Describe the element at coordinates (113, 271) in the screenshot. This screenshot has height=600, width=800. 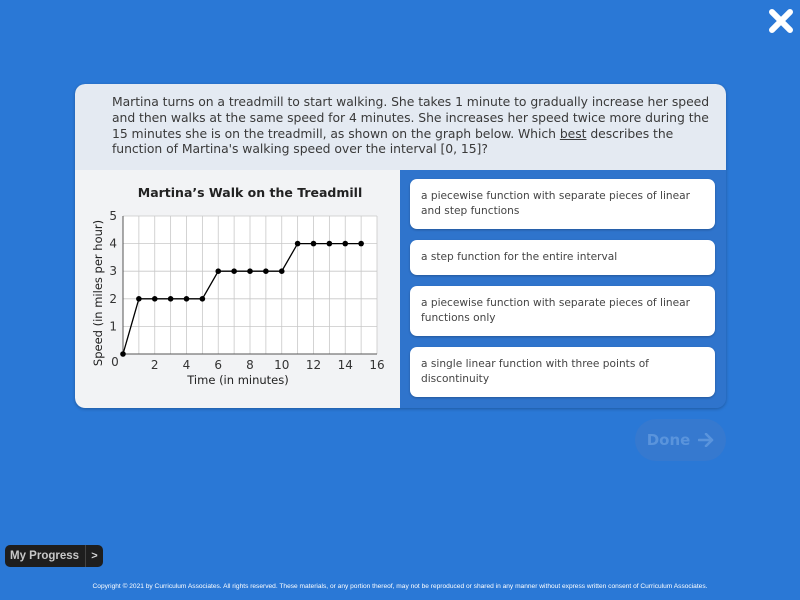
I see `y-tick-label: 3` at that location.